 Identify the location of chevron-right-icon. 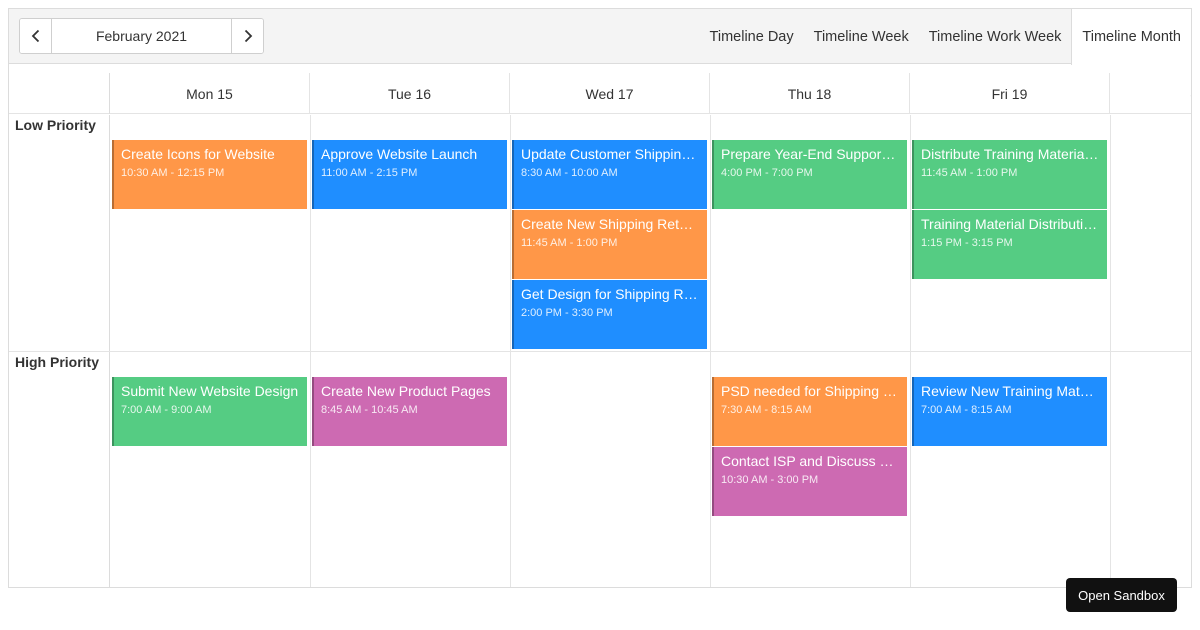
(248, 36).